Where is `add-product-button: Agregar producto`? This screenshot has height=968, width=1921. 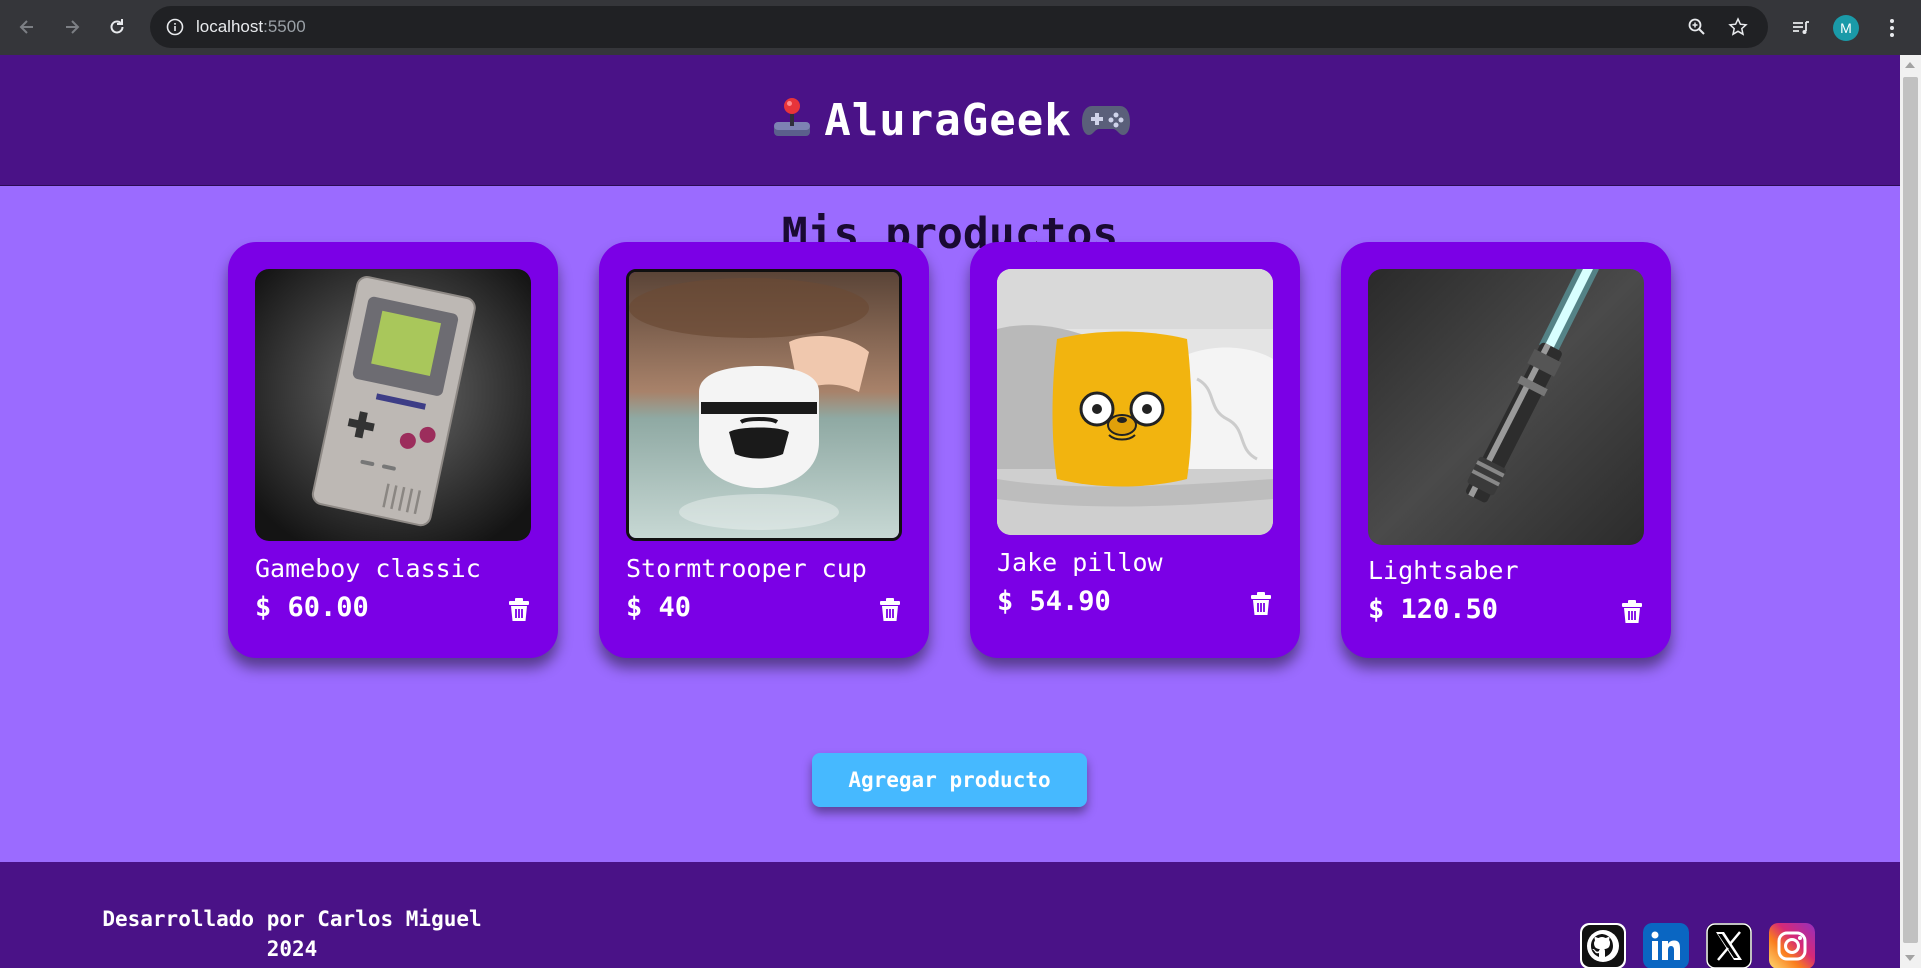 add-product-button: Agregar producto is located at coordinates (949, 780).